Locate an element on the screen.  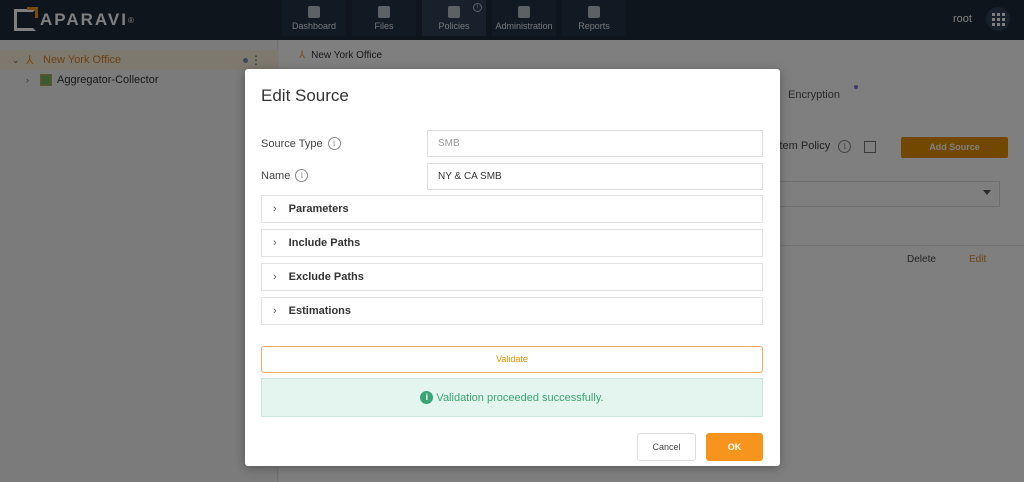
cancel-button: Cancel is located at coordinates (666, 447).